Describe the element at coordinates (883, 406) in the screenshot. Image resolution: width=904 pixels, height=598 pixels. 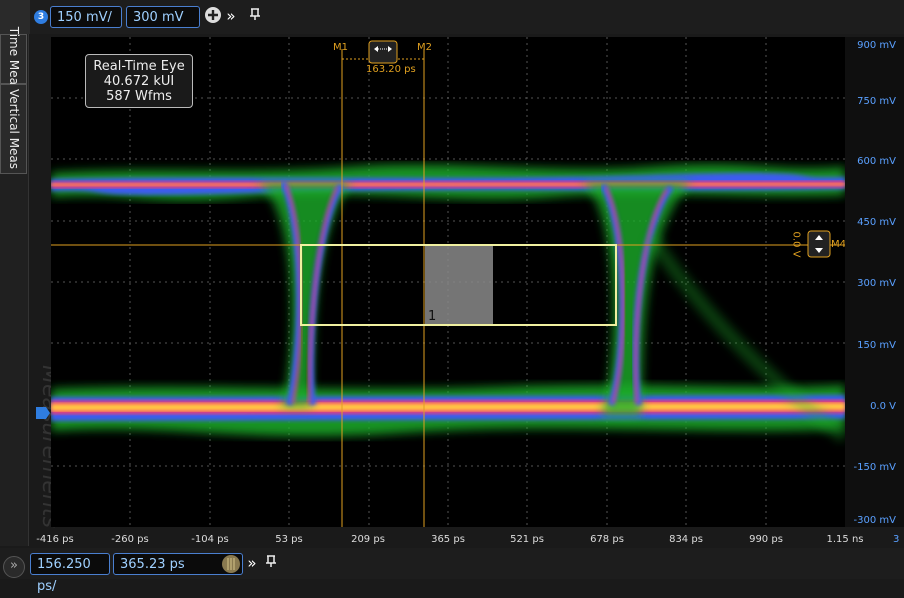
I see `y-tick-label: 0.0 V` at that location.